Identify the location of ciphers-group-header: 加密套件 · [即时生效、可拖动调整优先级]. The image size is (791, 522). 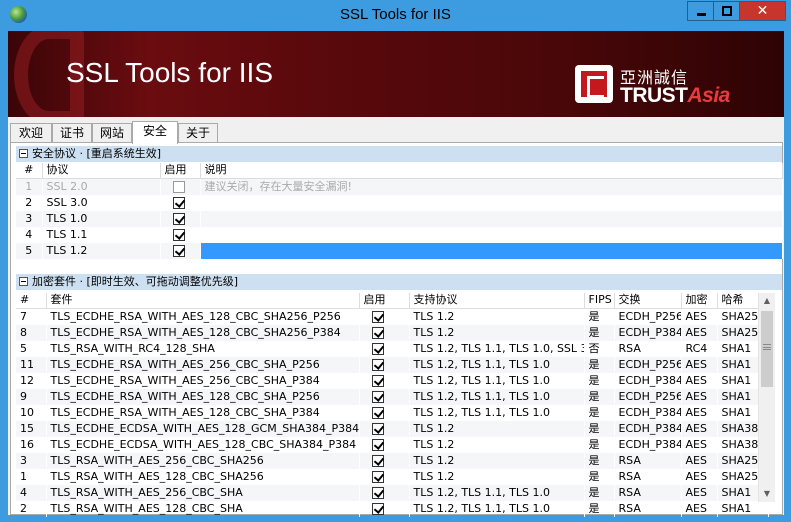
(399, 282).